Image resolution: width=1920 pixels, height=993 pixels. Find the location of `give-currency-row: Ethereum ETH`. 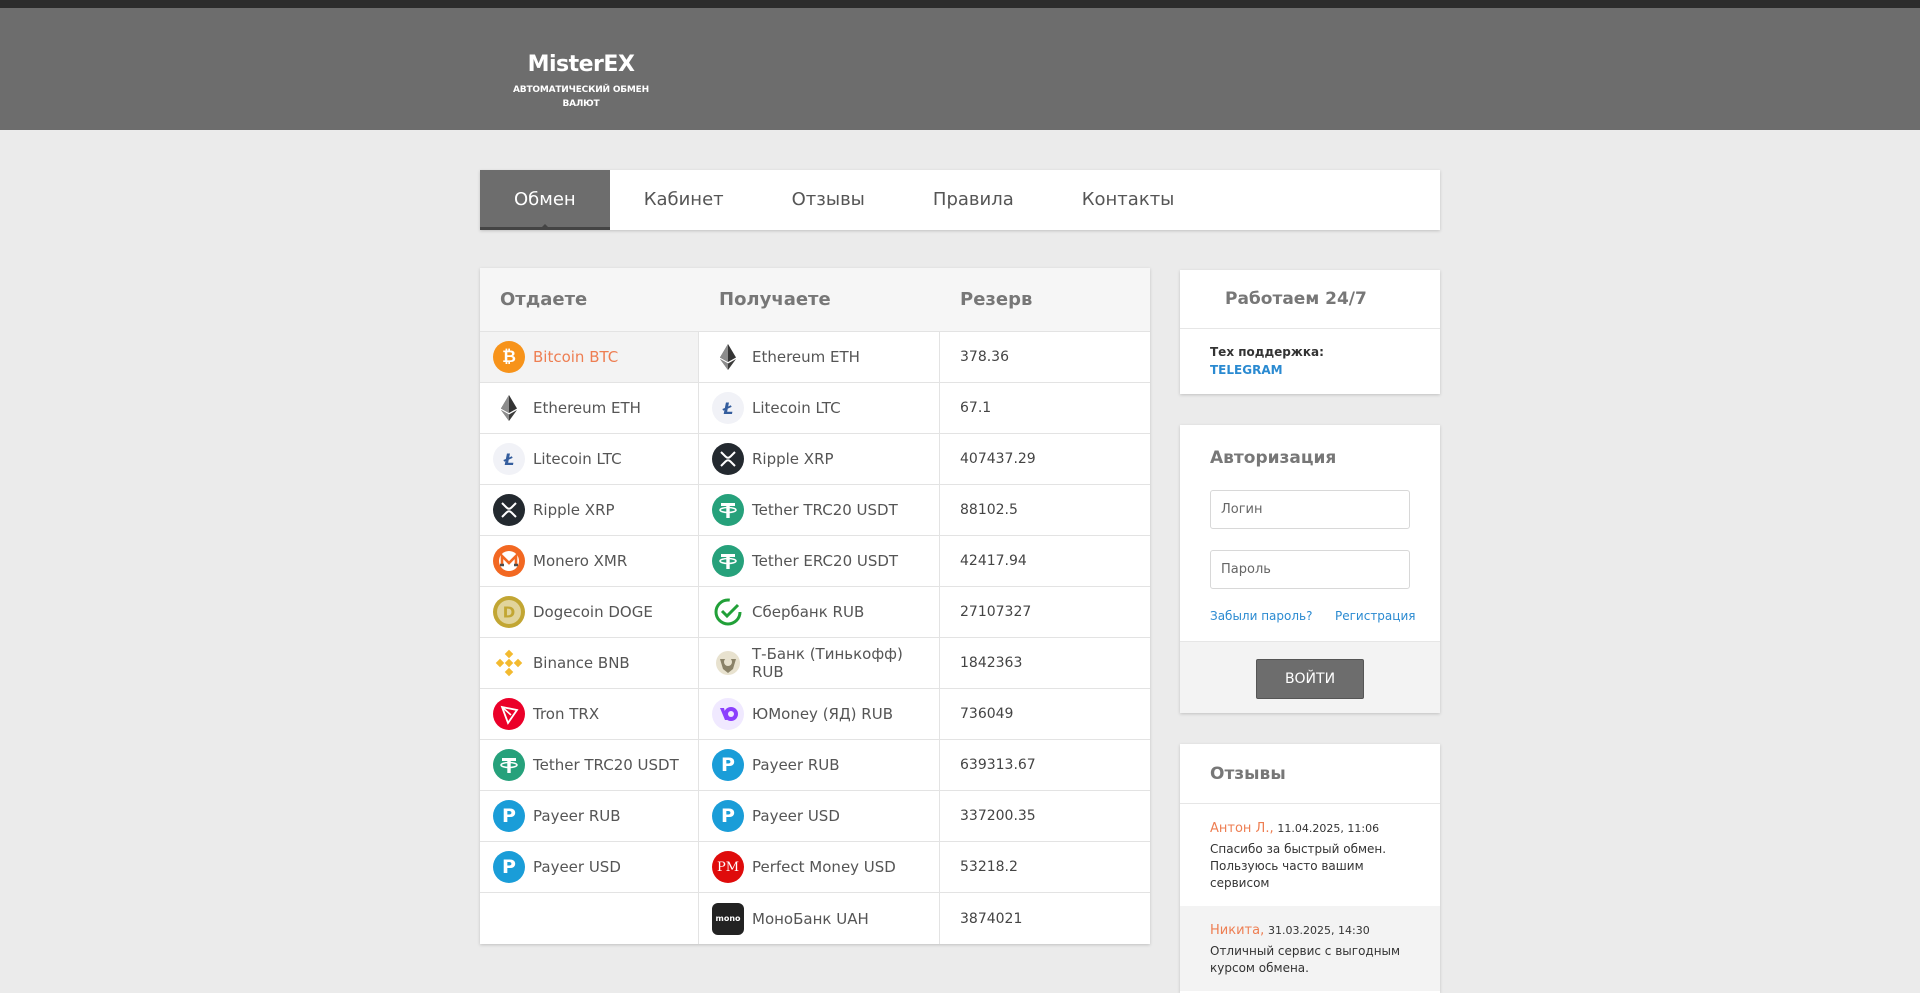

give-currency-row: Ethereum ETH is located at coordinates (589, 408).